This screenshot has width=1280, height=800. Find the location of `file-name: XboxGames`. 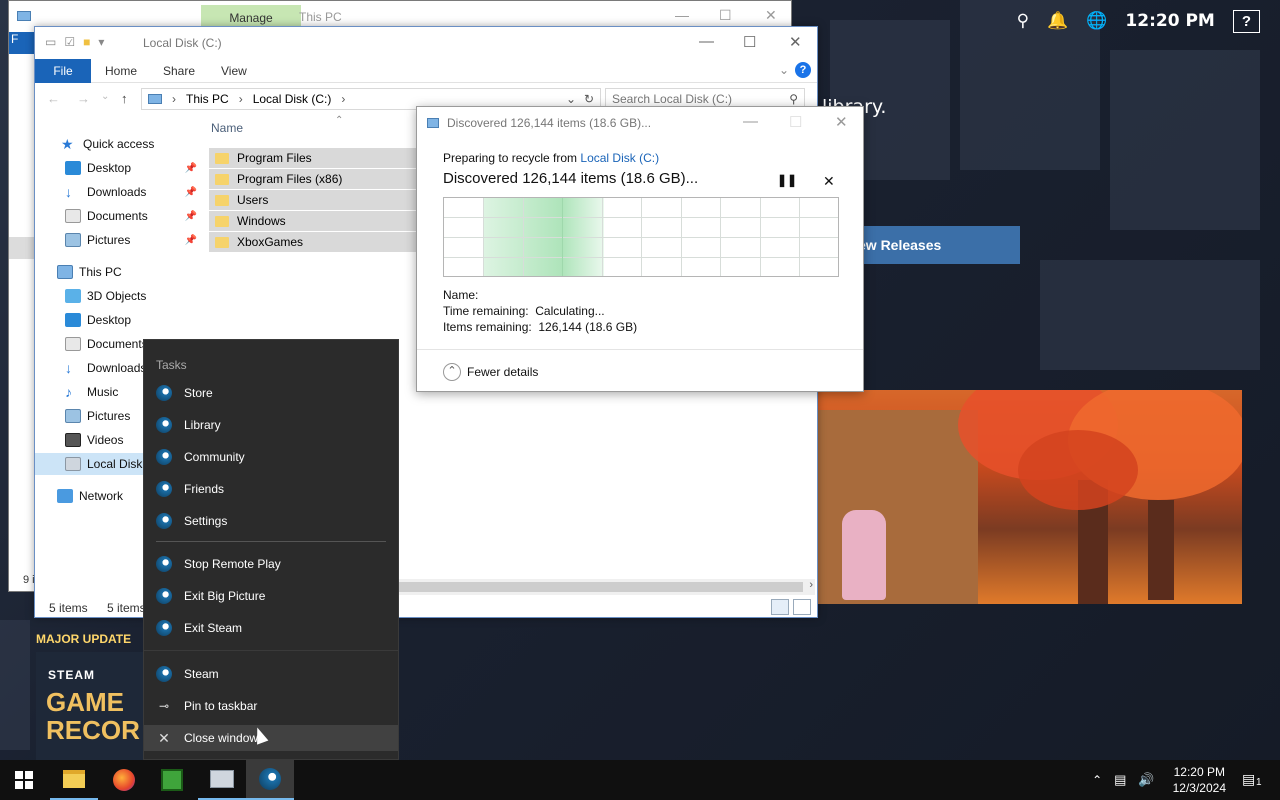

file-name: XboxGames is located at coordinates (270, 242).